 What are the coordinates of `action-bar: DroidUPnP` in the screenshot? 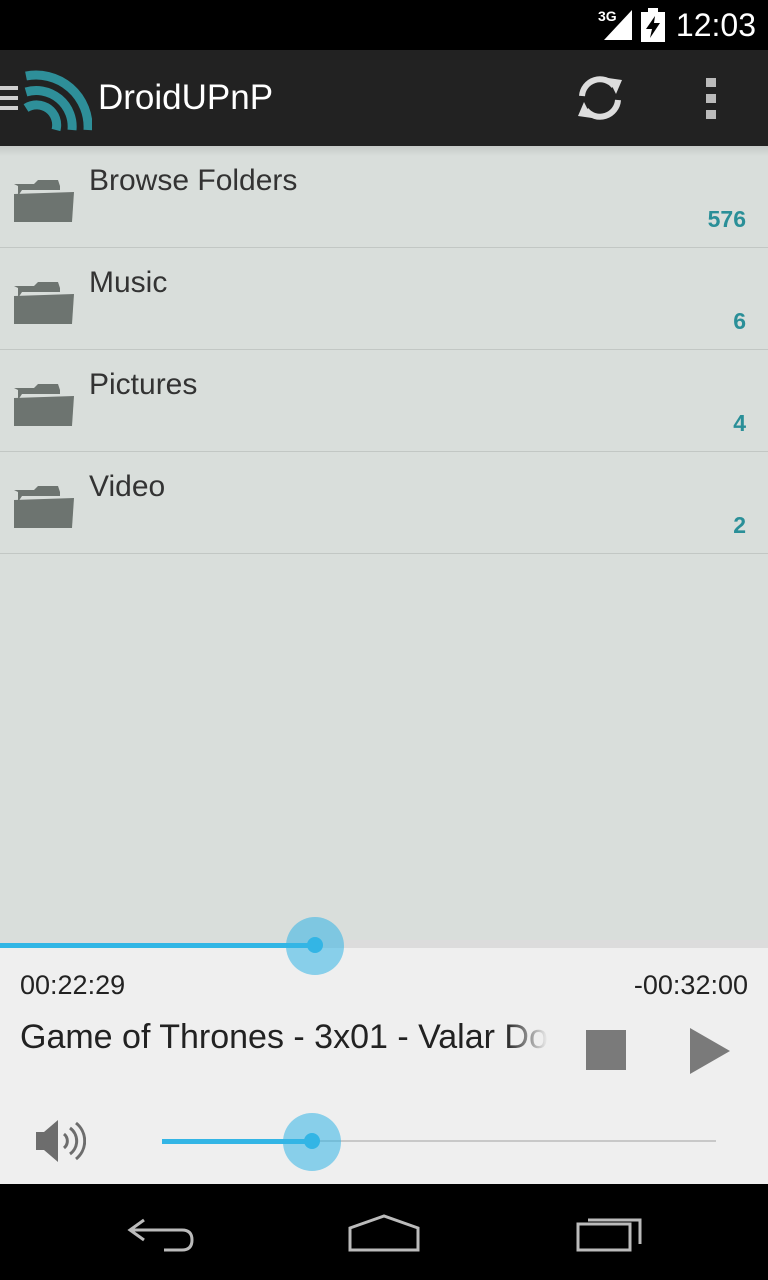 It's located at (384, 98).